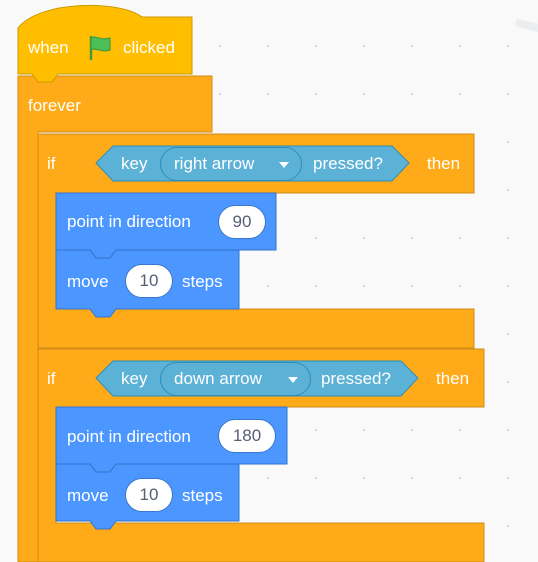  Describe the element at coordinates (356, 378) in the screenshot. I see `pressed-label-2: pressed?` at that location.